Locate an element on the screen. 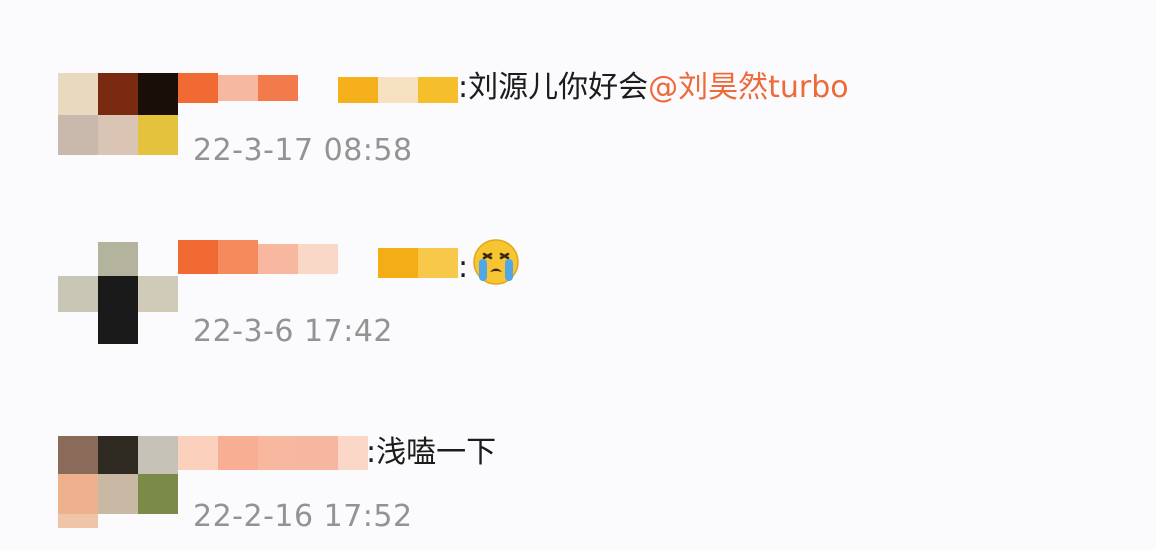 The width and height of the screenshot is (1156, 550). comment-text: 浅嗑一下 is located at coordinates (436, 452).